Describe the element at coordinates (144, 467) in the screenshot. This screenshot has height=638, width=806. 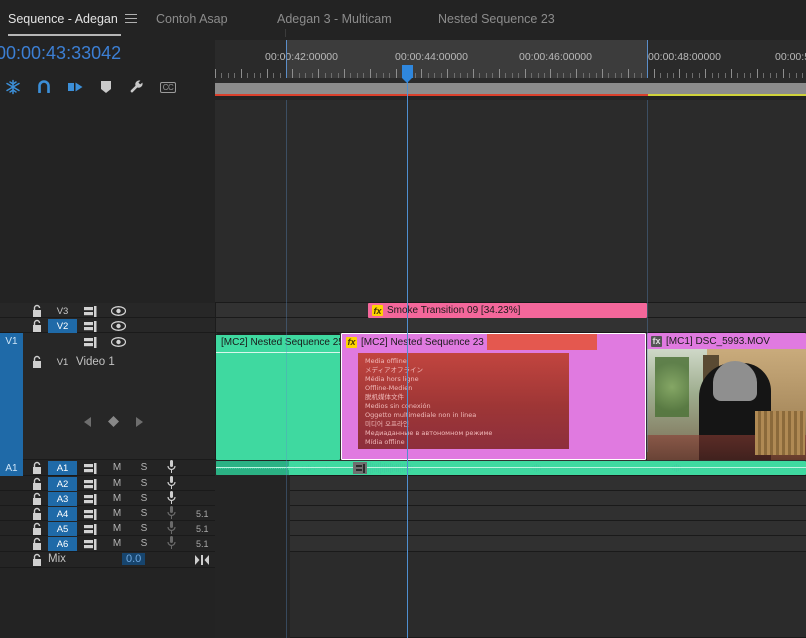
I see `solo-button-a1: S` at that location.